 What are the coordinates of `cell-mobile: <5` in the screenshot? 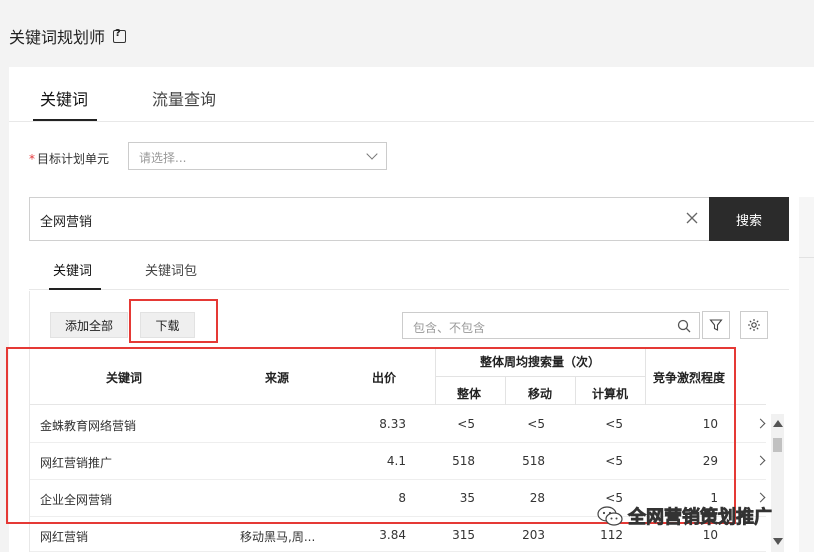 It's located at (536, 424).